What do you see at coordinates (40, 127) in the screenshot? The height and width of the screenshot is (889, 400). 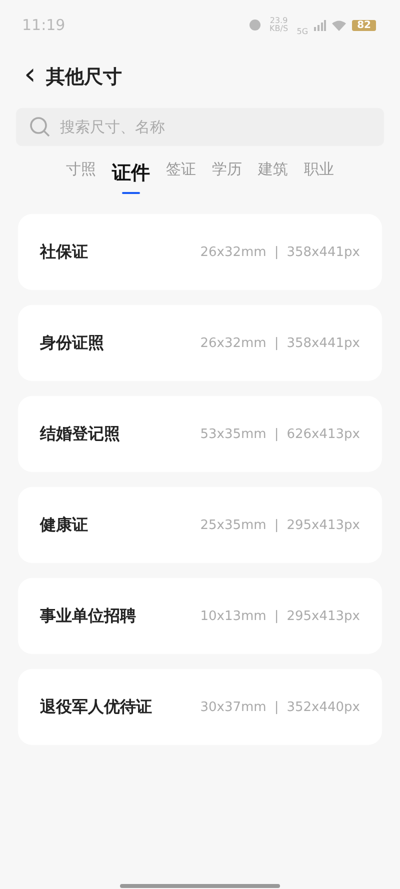 I see `search-icon` at bounding box center [40, 127].